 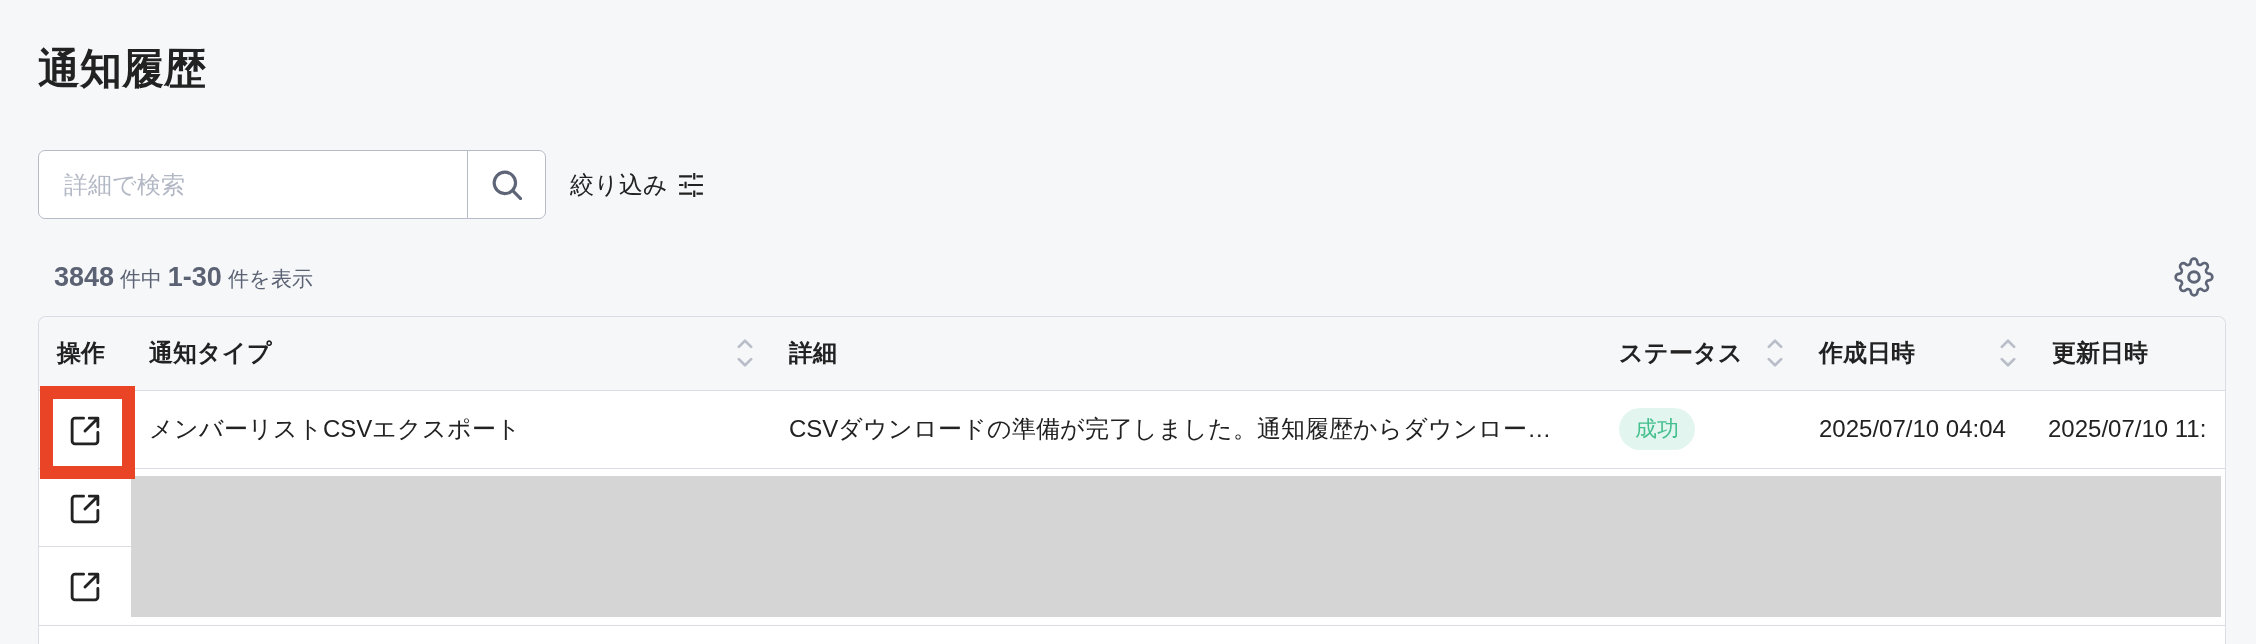 What do you see at coordinates (183, 277) in the screenshot?
I see `result-count: 3848 件中 1-30 件を表示` at bounding box center [183, 277].